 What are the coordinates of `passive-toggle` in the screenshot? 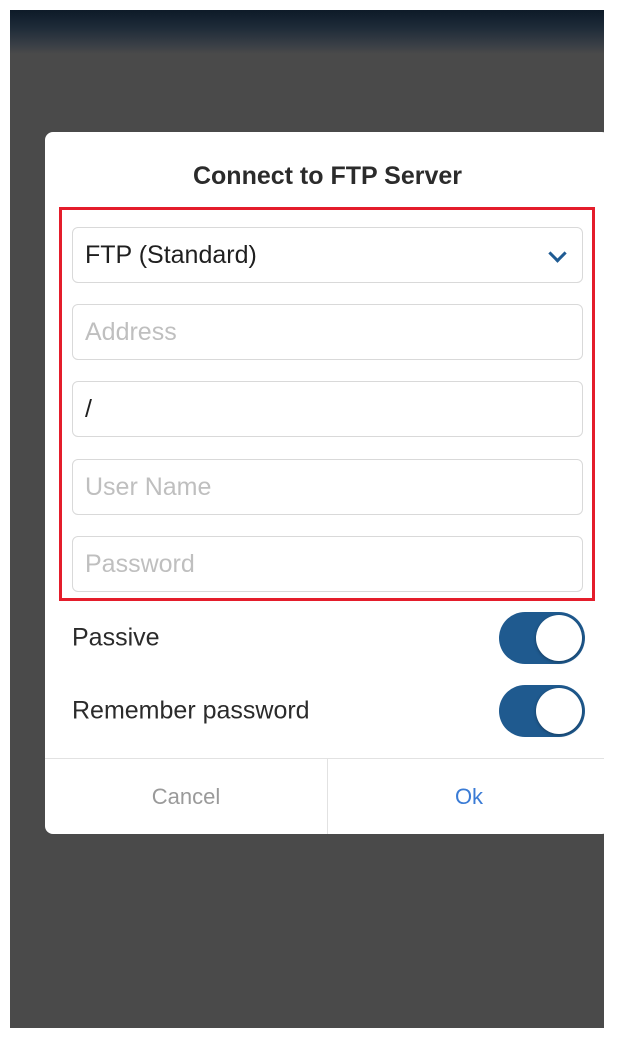 It's located at (542, 638).